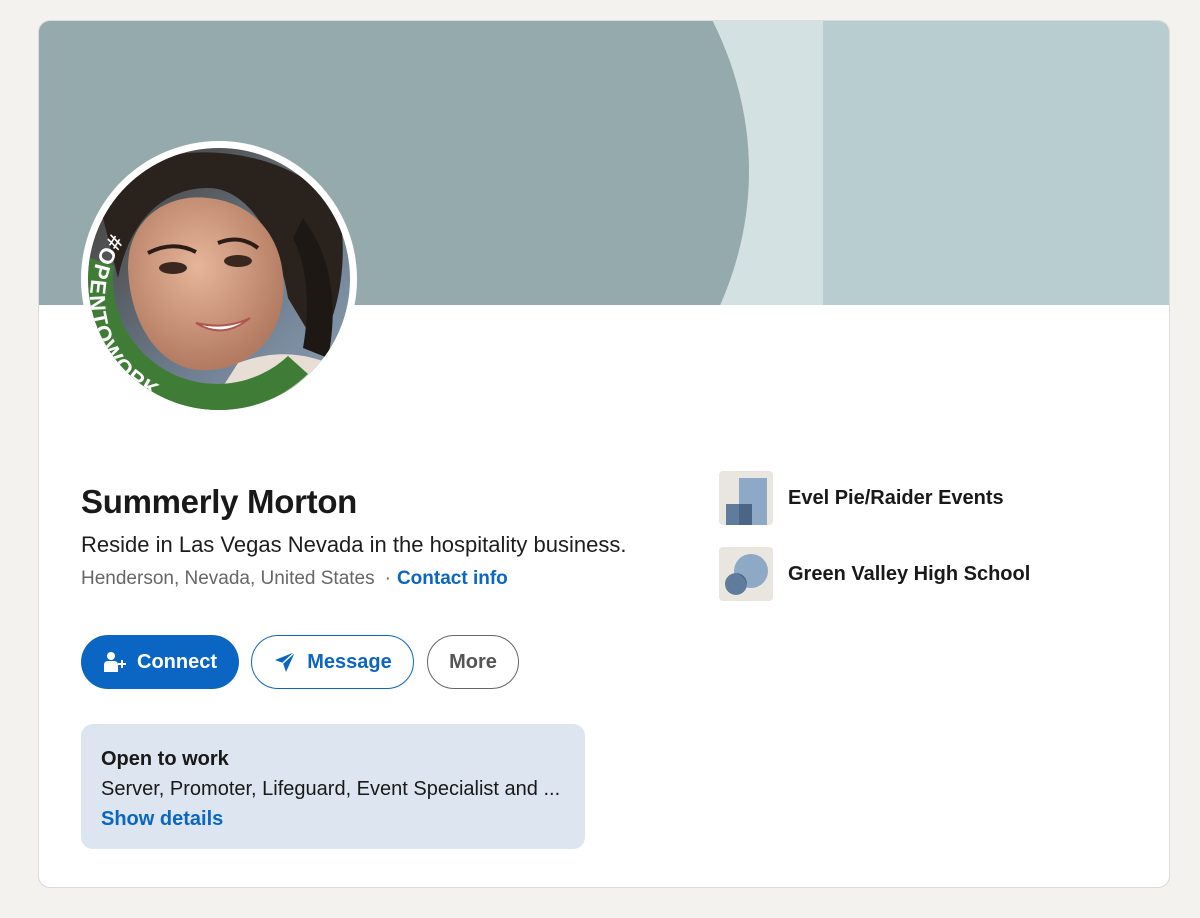  I want to click on profile-name: Summerly Morton, so click(219, 501).